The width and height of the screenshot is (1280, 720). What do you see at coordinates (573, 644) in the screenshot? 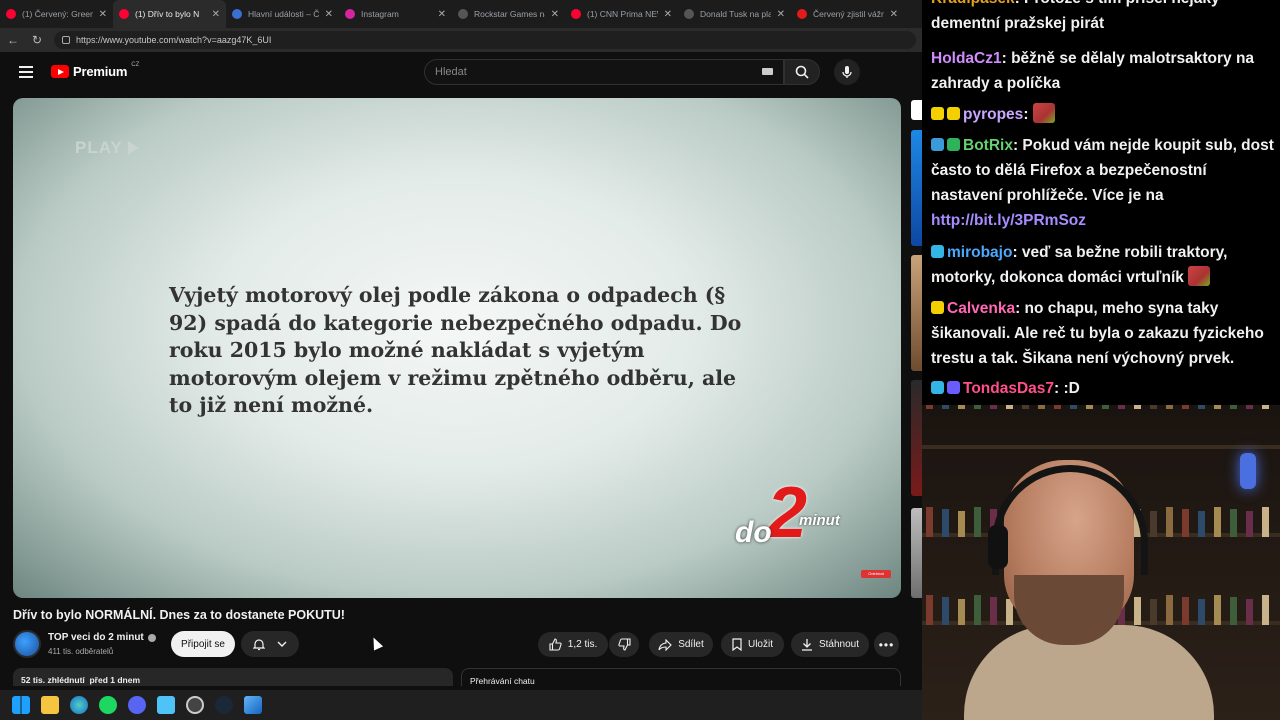
I see `like-button: 1,2 tis.` at bounding box center [573, 644].